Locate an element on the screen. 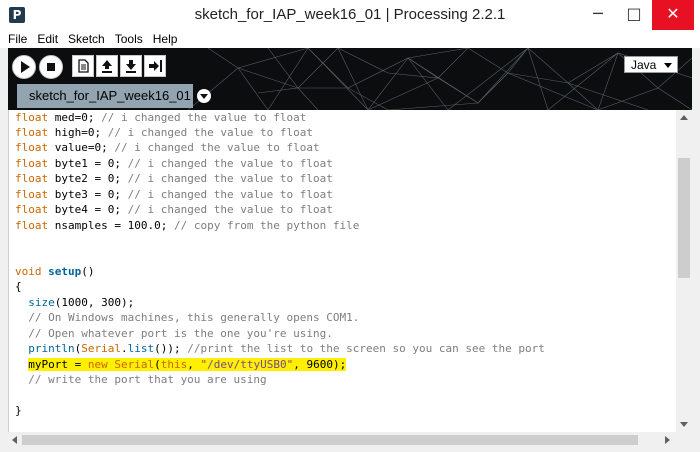 This screenshot has width=700, height=452. horizontal-scroll-thumb is located at coordinates (330, 440).